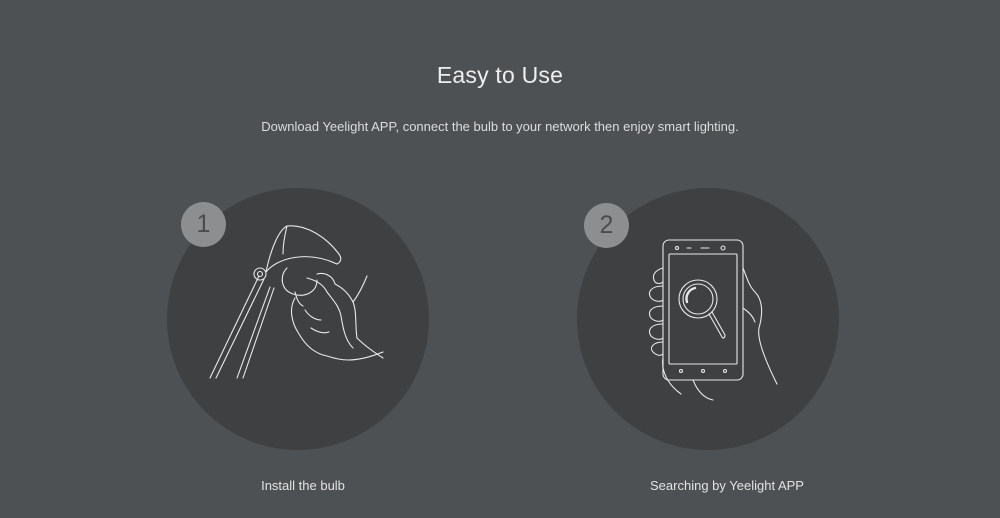  I want to click on step-2-number-badge: 2, so click(606, 225).